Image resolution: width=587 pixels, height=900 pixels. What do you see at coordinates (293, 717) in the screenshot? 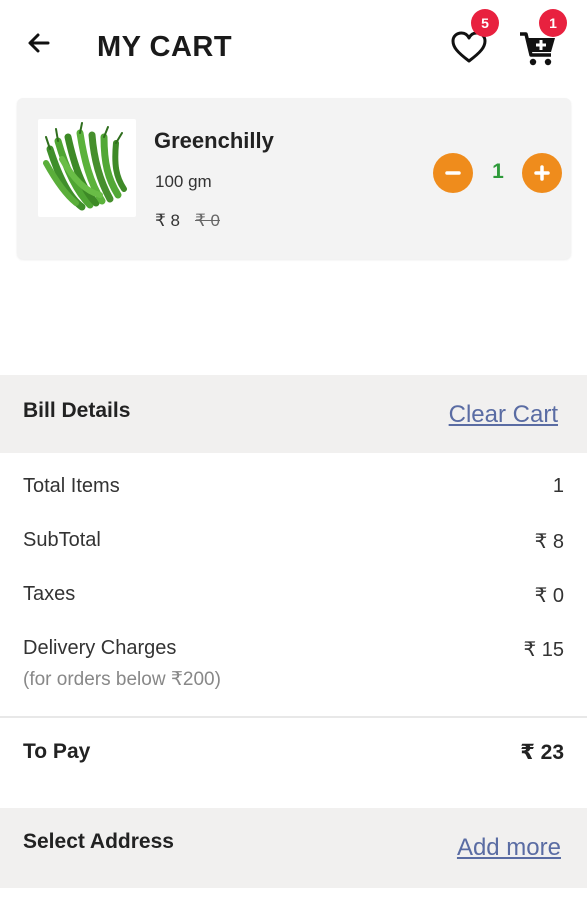
I see `bill-divider` at bounding box center [293, 717].